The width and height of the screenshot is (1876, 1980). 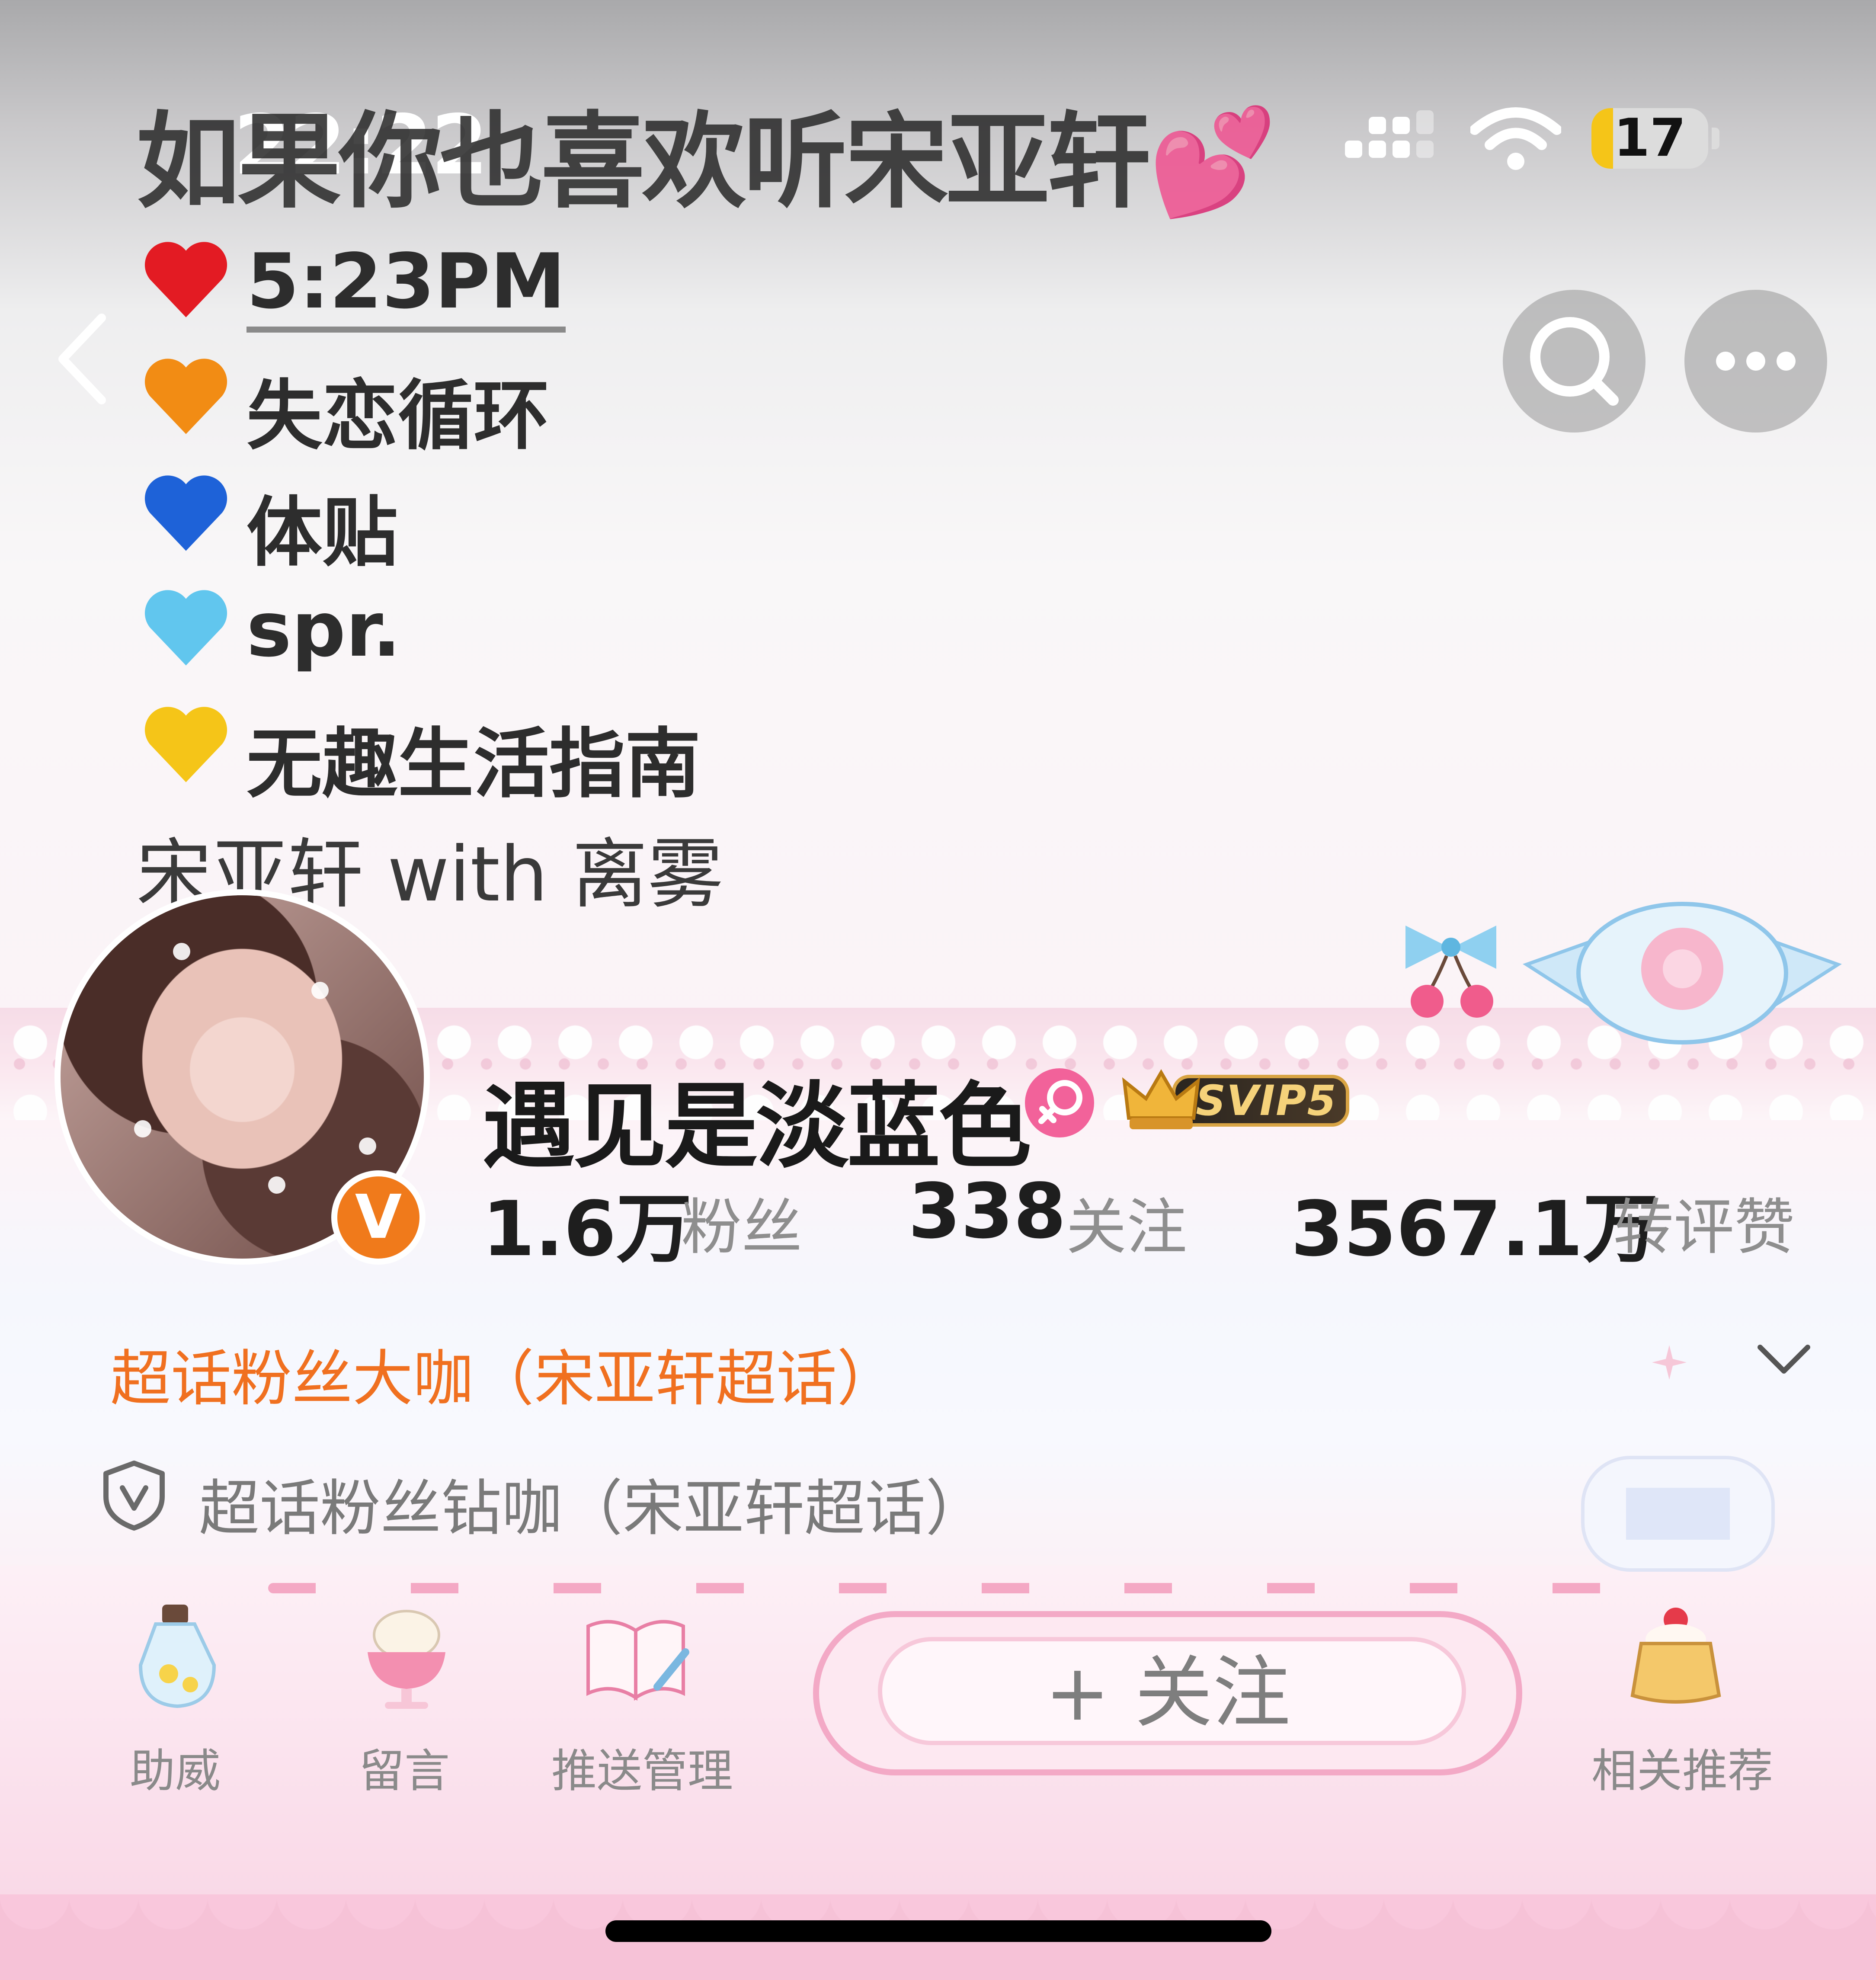 What do you see at coordinates (82, 359) in the screenshot?
I see `back-icon` at bounding box center [82, 359].